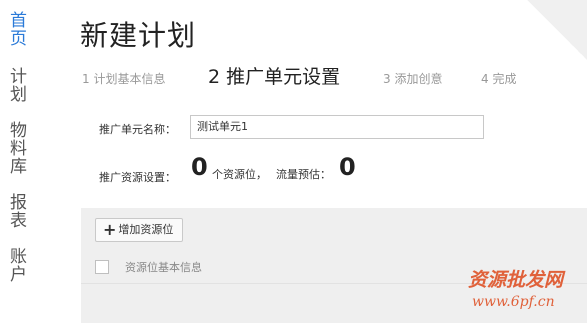  Describe the element at coordinates (303, 174) in the screenshot. I see `traffic-estimate-label: 流量预估：` at that location.